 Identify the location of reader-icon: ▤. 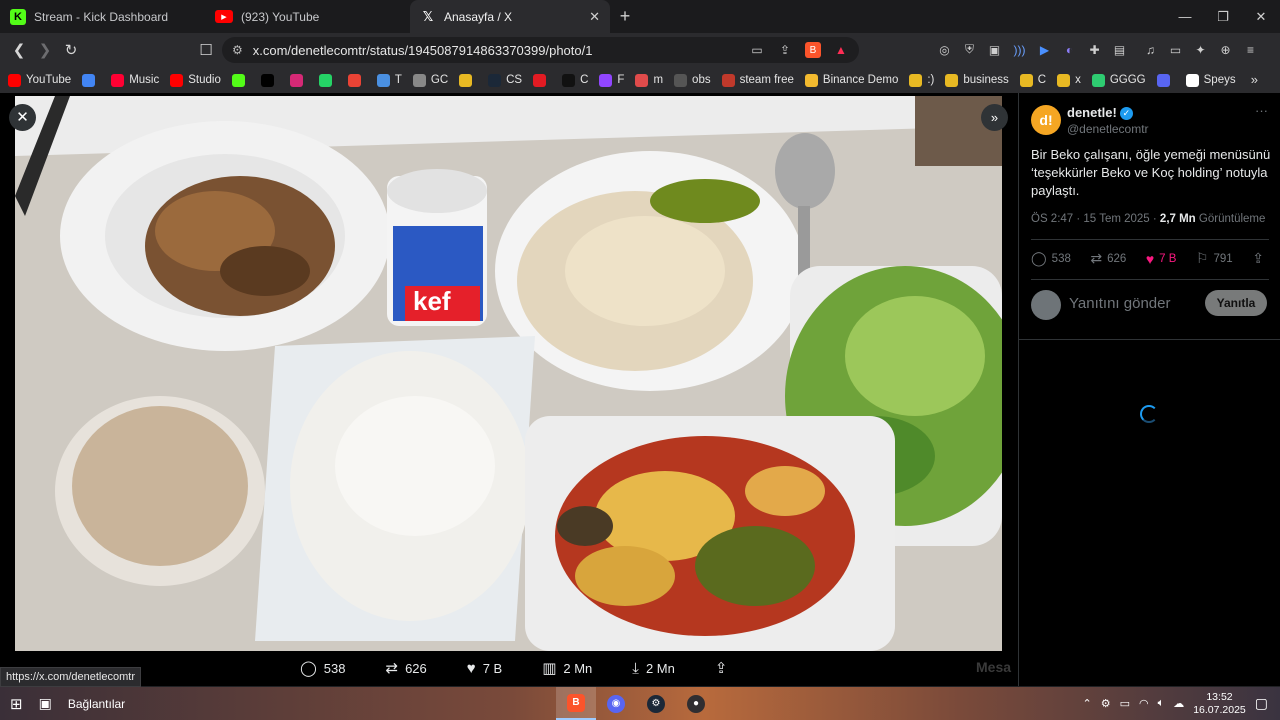
(1119, 49).